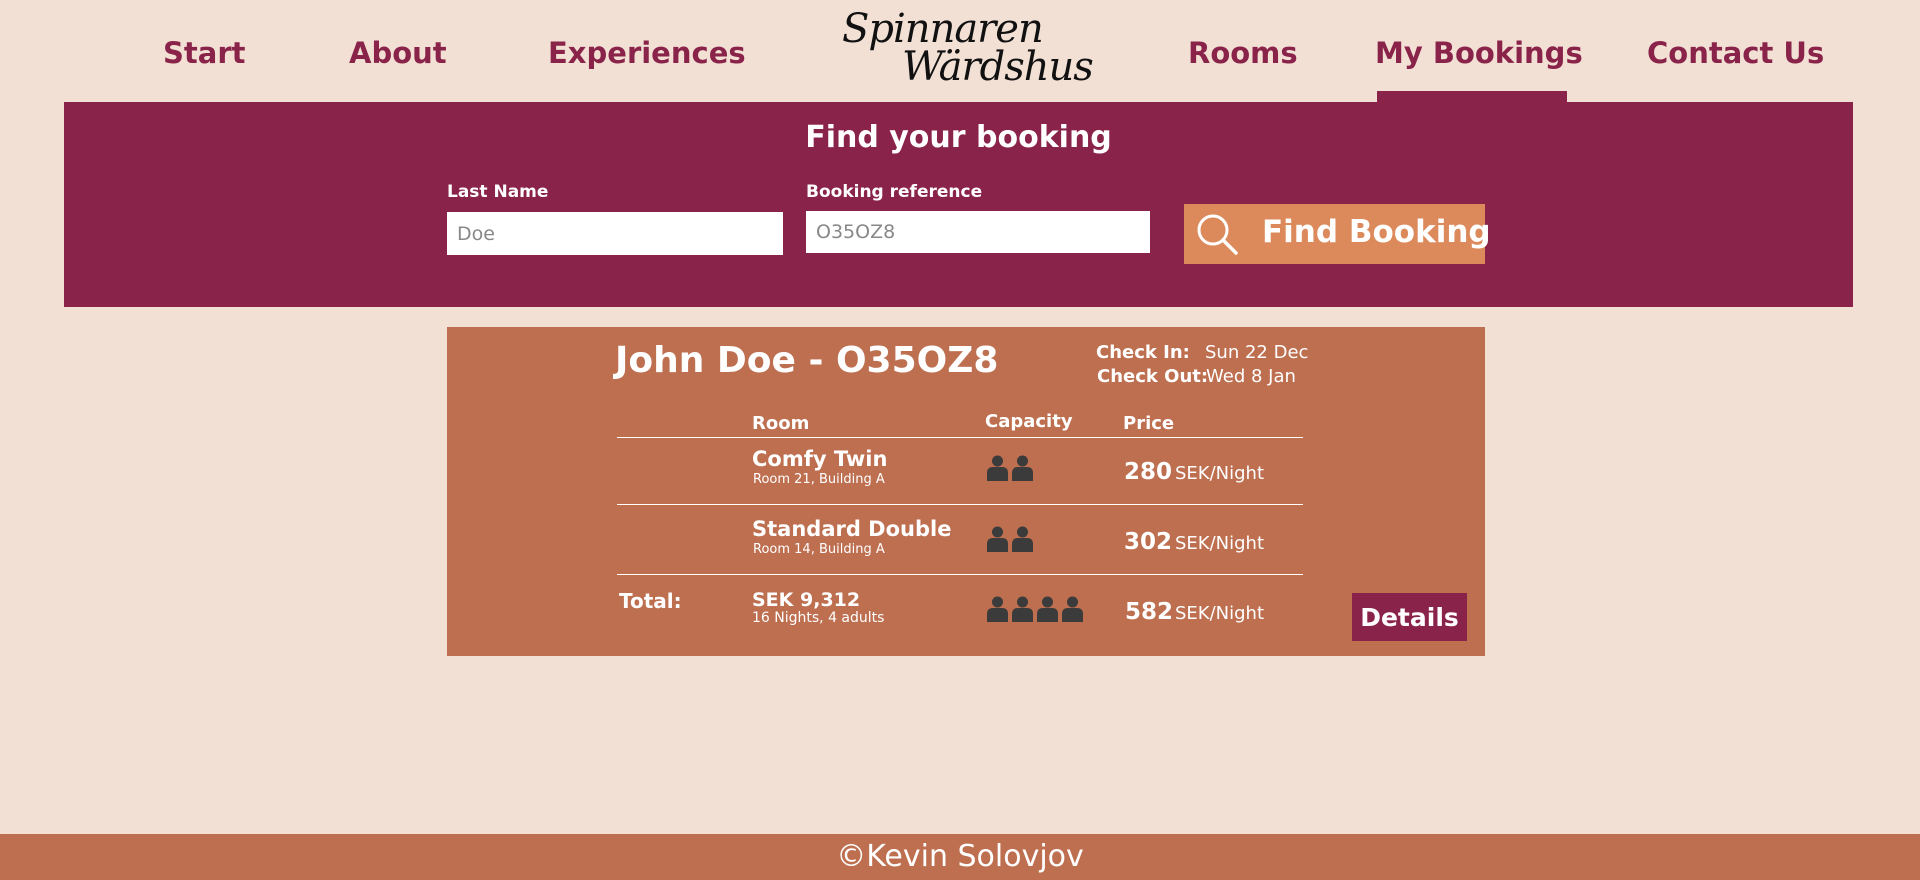 Image resolution: width=1920 pixels, height=880 pixels. I want to click on booking-reference-label: Booking reference, so click(894, 192).